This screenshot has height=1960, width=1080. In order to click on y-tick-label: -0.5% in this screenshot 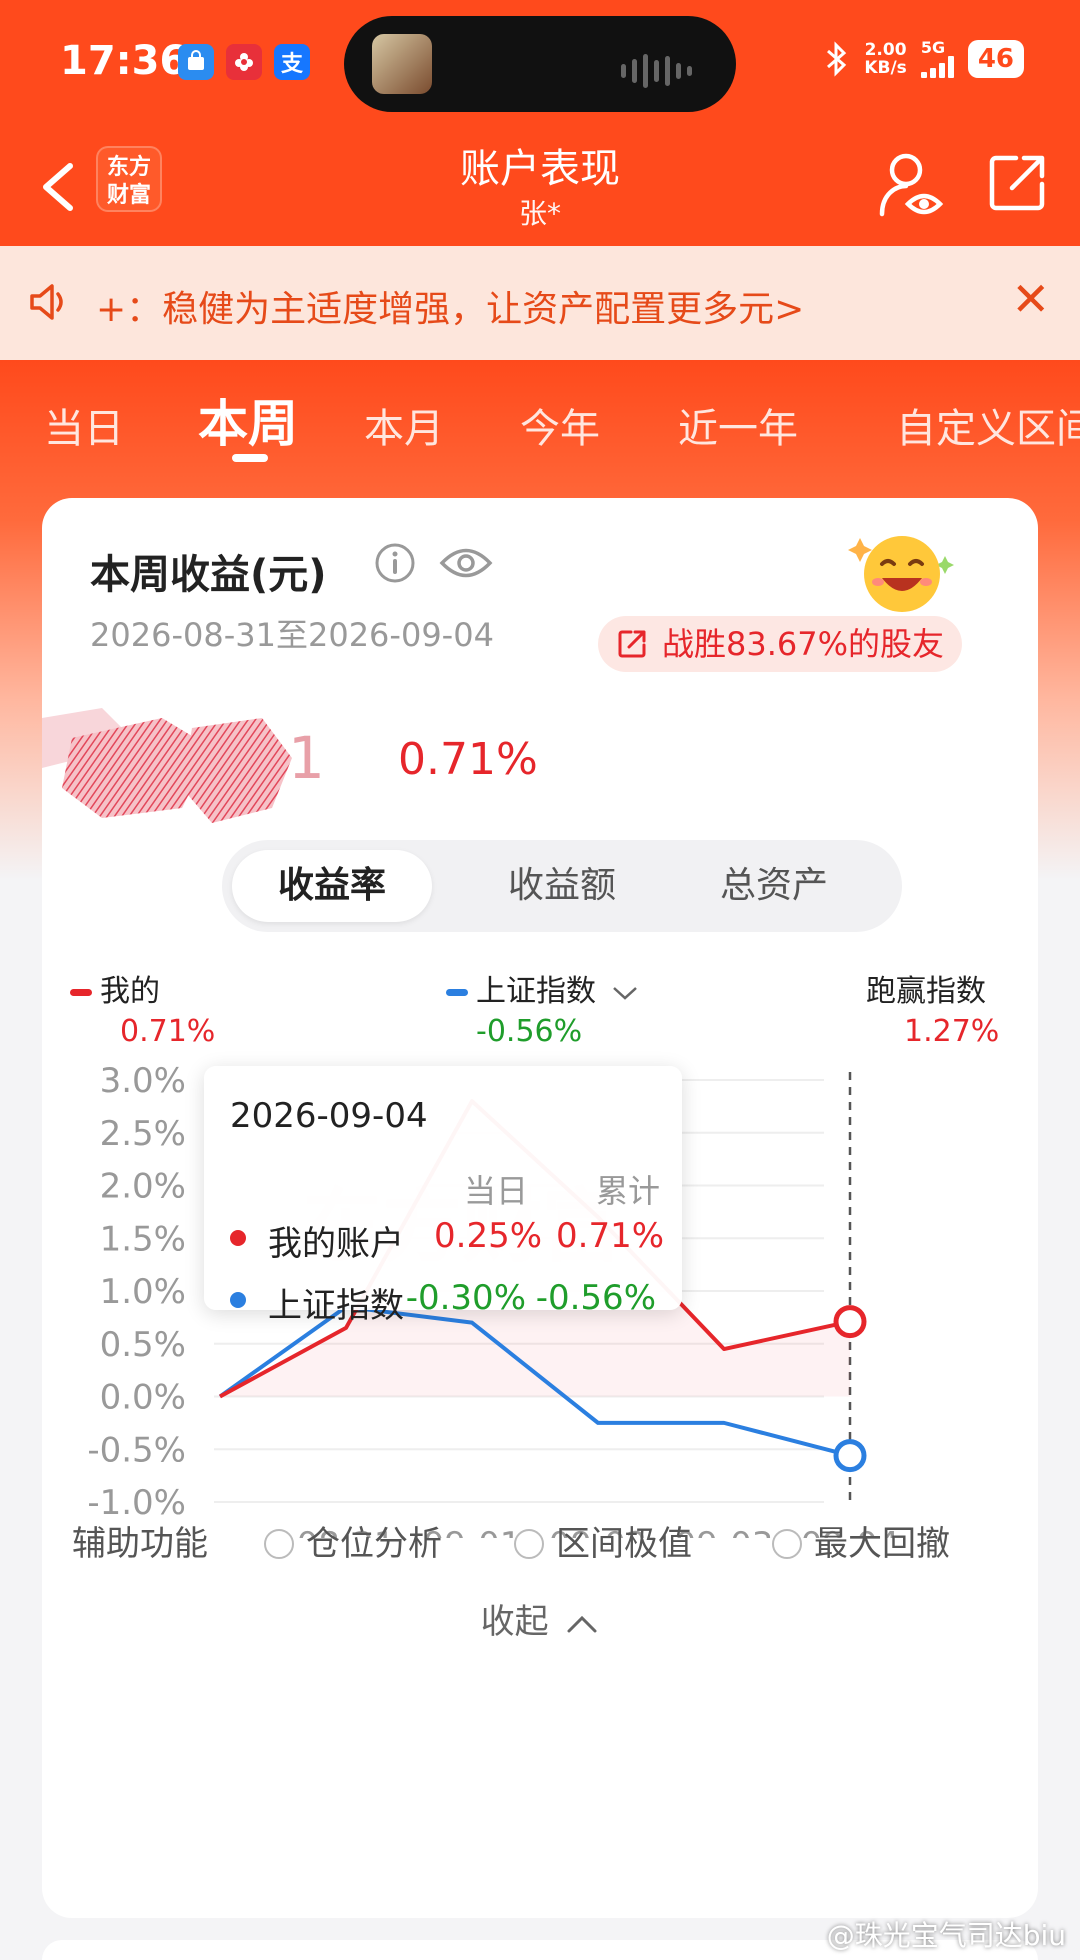, I will do `click(136, 1450)`.